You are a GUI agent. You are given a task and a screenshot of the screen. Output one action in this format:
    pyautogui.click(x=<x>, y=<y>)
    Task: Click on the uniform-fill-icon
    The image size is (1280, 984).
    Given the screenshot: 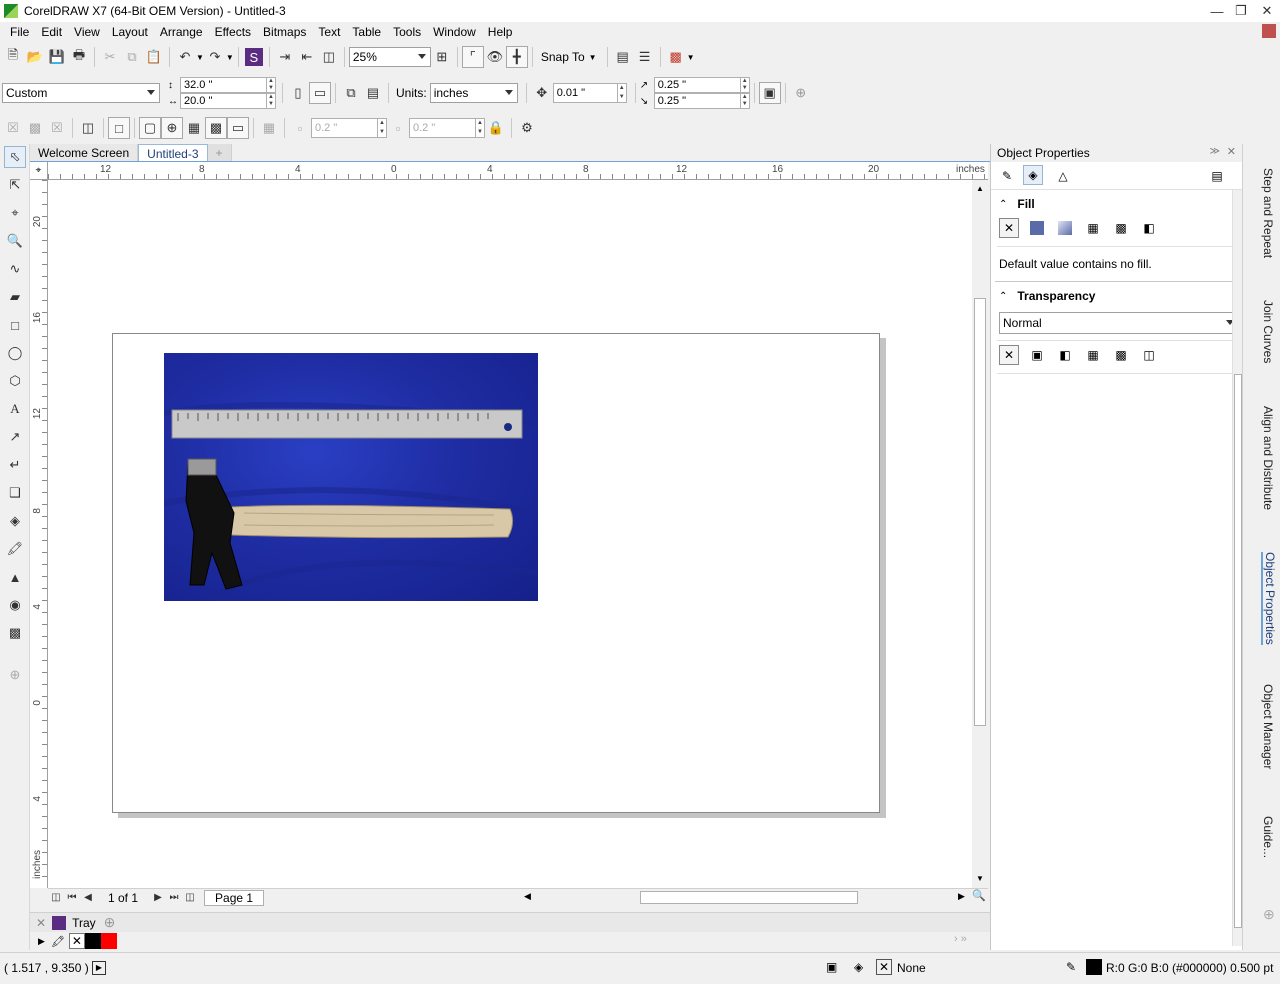 What is the action you would take?
    pyautogui.click(x=1037, y=228)
    